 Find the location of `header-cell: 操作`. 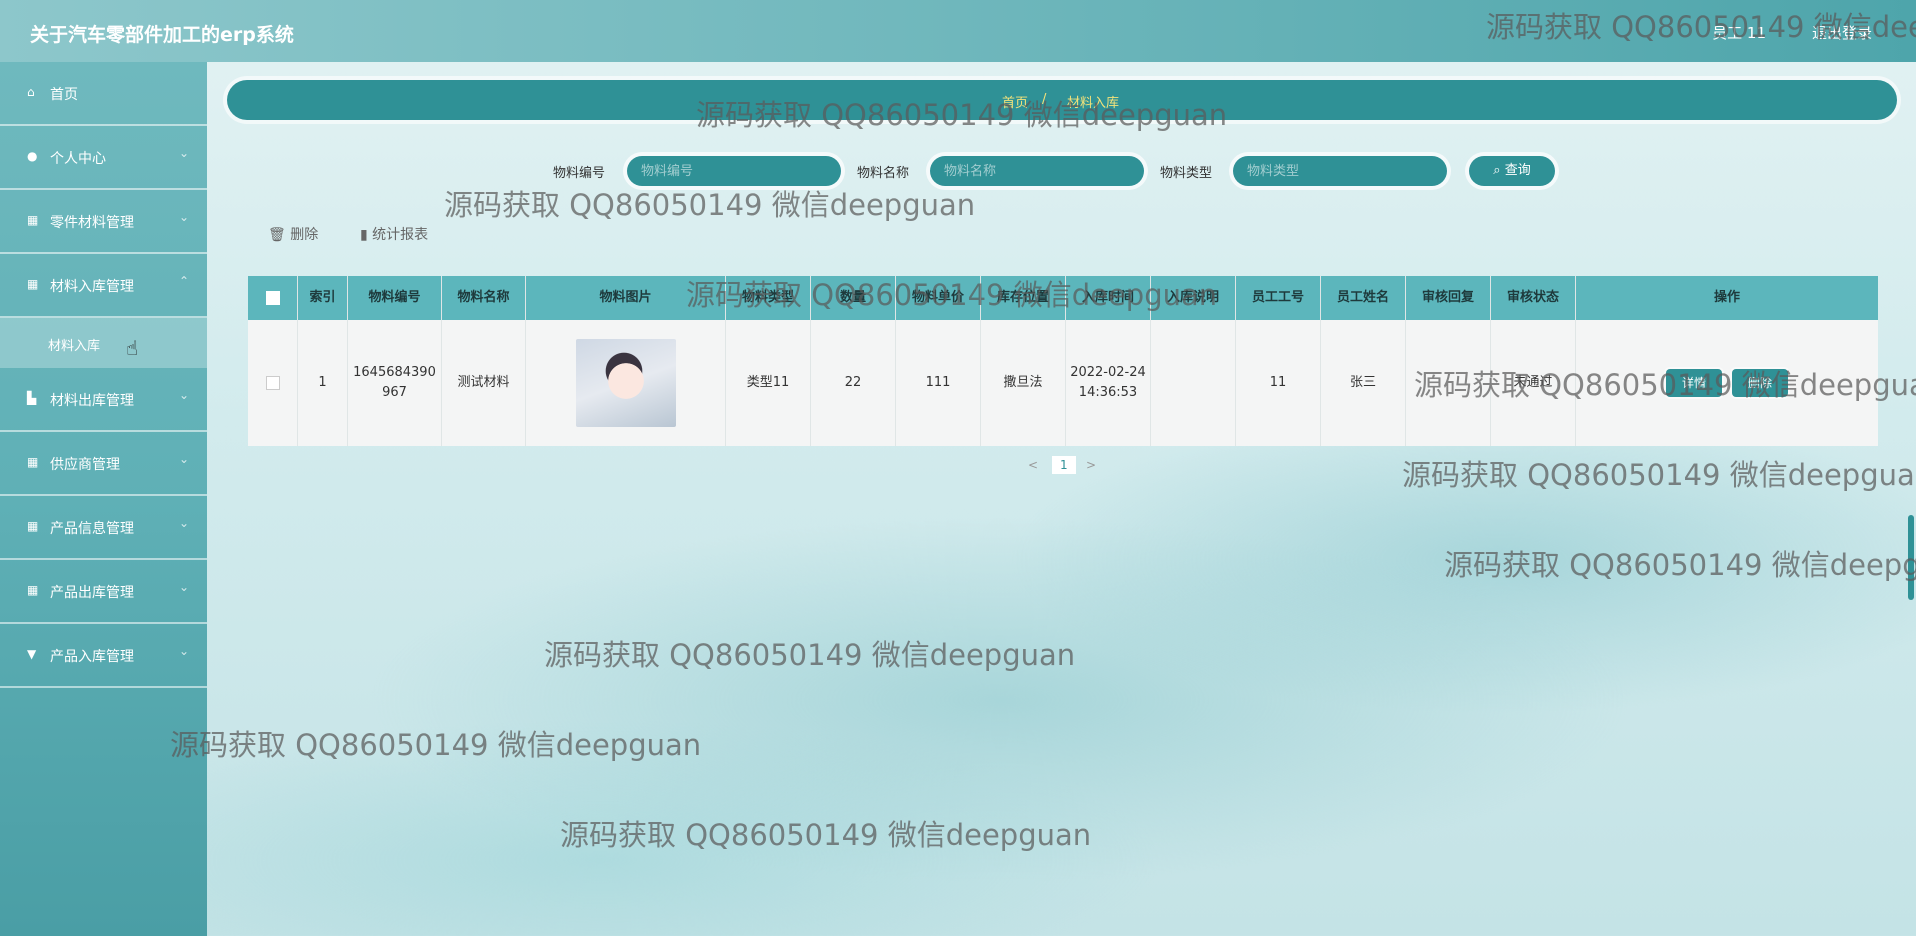

header-cell: 操作 is located at coordinates (1726, 297).